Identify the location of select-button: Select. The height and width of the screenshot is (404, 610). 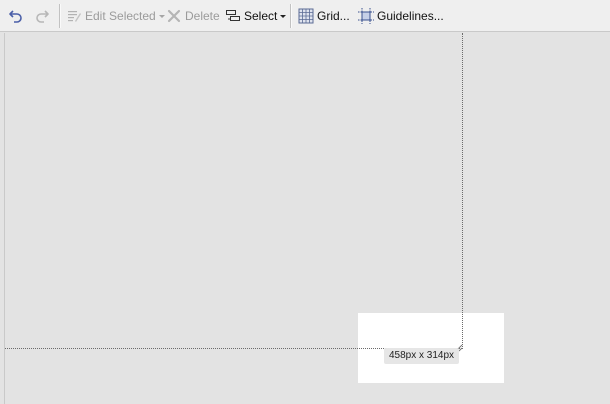
(256, 16).